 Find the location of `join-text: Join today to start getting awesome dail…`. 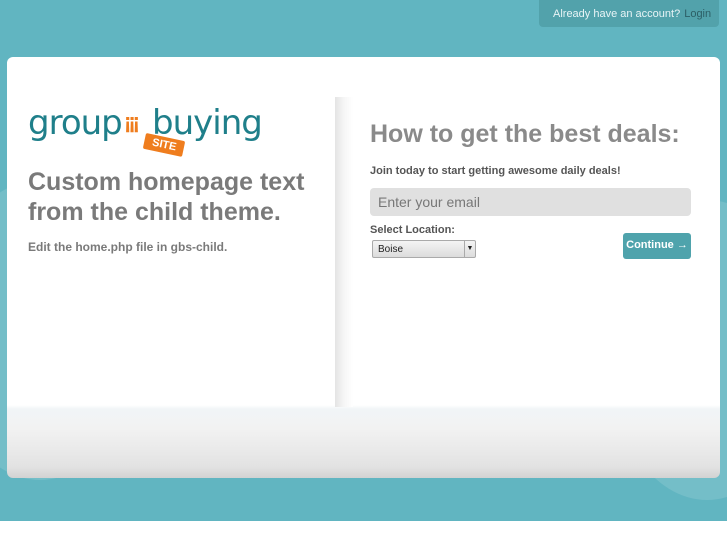

join-text: Join today to start getting awesome dail… is located at coordinates (495, 171).